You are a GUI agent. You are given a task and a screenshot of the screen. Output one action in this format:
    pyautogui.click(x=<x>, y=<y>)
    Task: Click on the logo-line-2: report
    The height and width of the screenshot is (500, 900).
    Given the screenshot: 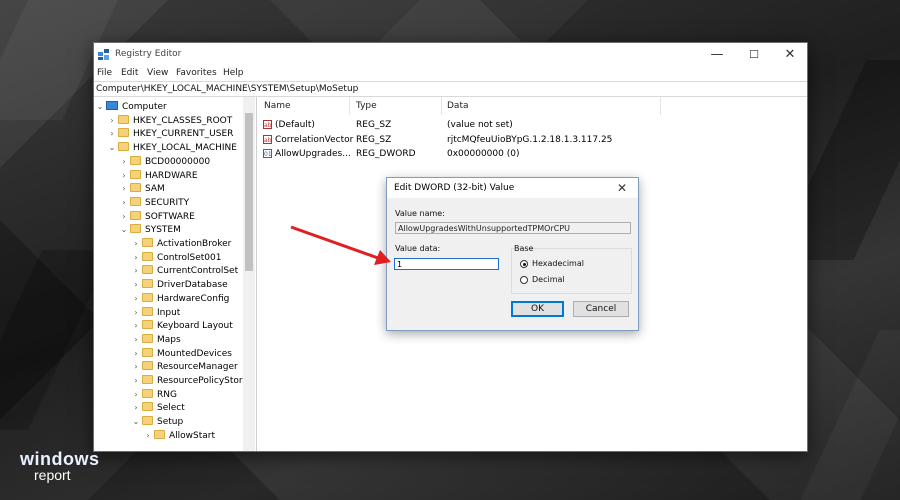 What is the action you would take?
    pyautogui.click(x=52, y=475)
    